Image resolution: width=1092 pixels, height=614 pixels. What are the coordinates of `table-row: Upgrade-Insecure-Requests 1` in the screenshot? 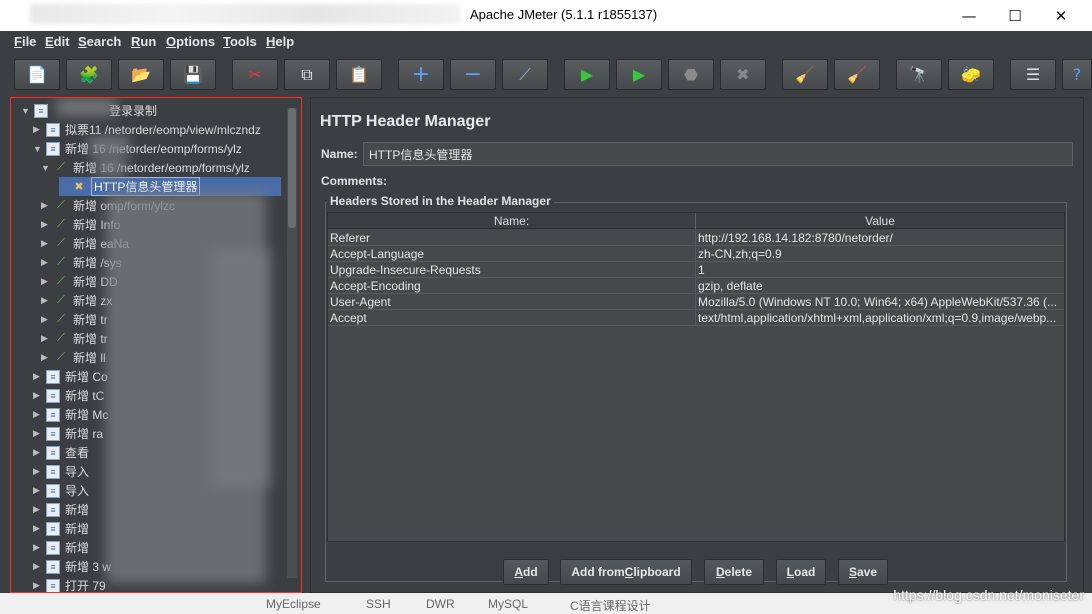 It's located at (696, 270).